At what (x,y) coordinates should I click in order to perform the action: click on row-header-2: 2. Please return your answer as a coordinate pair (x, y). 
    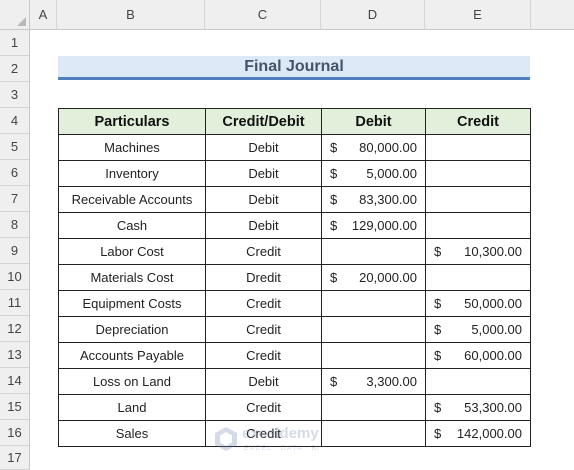
    Looking at the image, I should click on (15, 69).